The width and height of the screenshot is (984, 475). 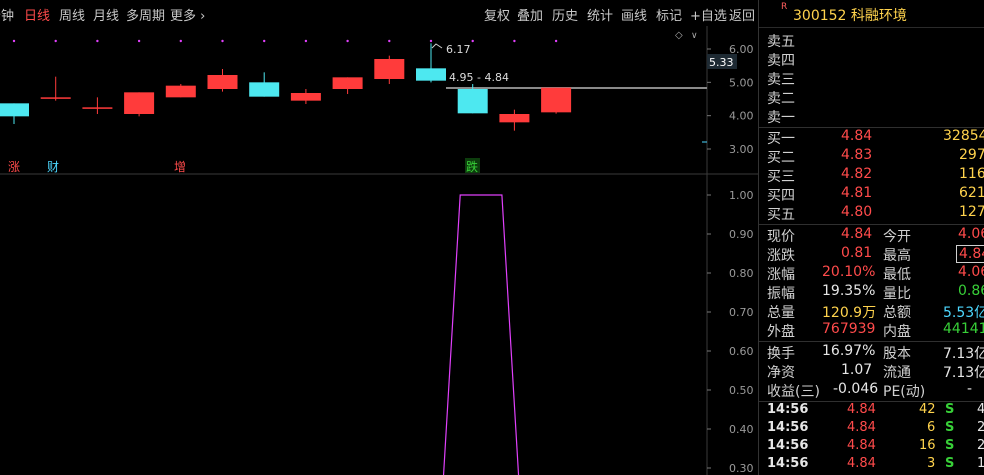 I want to click on stat-value: 7.13亿, so click(x=963, y=373).